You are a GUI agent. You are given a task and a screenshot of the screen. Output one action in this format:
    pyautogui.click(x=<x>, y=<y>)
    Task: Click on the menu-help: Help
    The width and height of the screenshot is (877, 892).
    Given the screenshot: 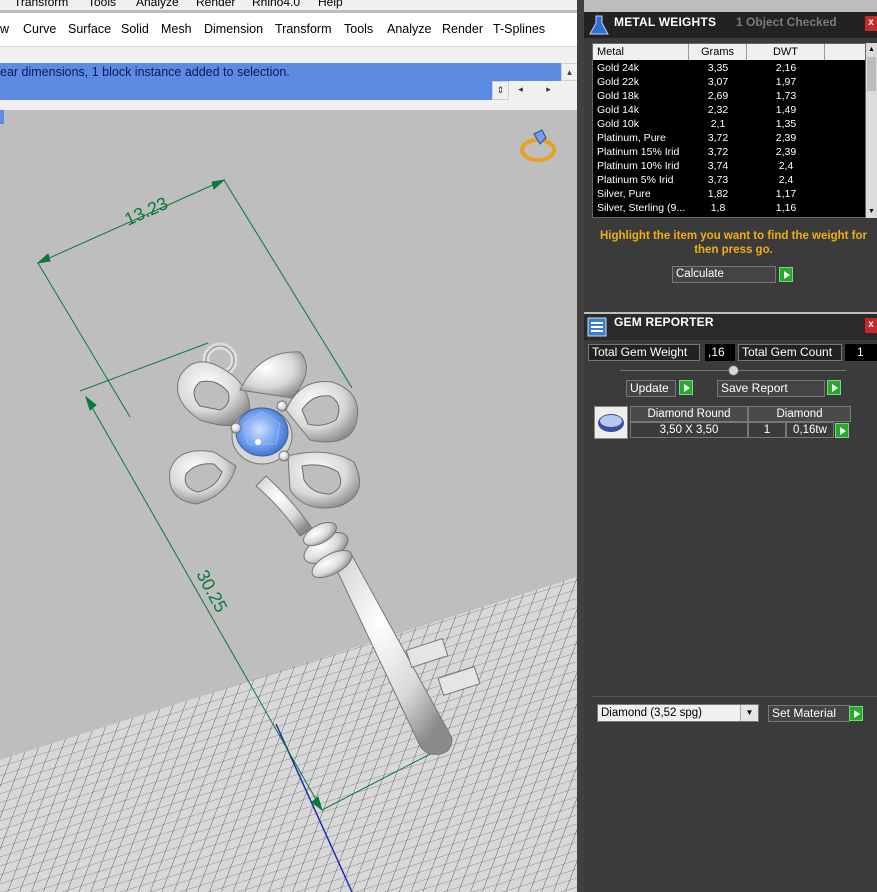 What is the action you would take?
    pyautogui.click(x=330, y=4)
    